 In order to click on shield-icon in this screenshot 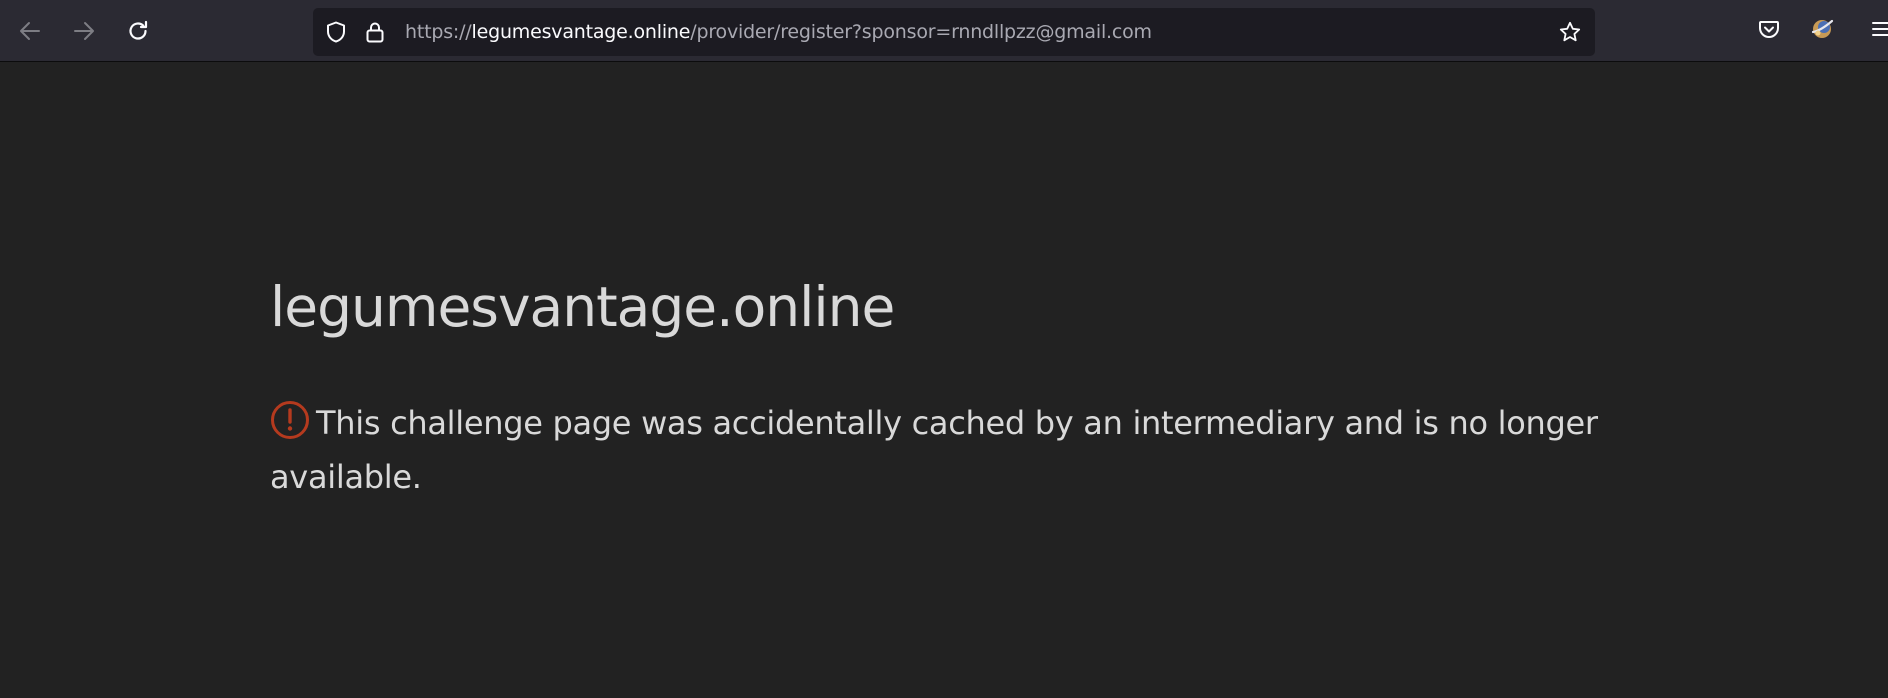, I will do `click(336, 32)`.